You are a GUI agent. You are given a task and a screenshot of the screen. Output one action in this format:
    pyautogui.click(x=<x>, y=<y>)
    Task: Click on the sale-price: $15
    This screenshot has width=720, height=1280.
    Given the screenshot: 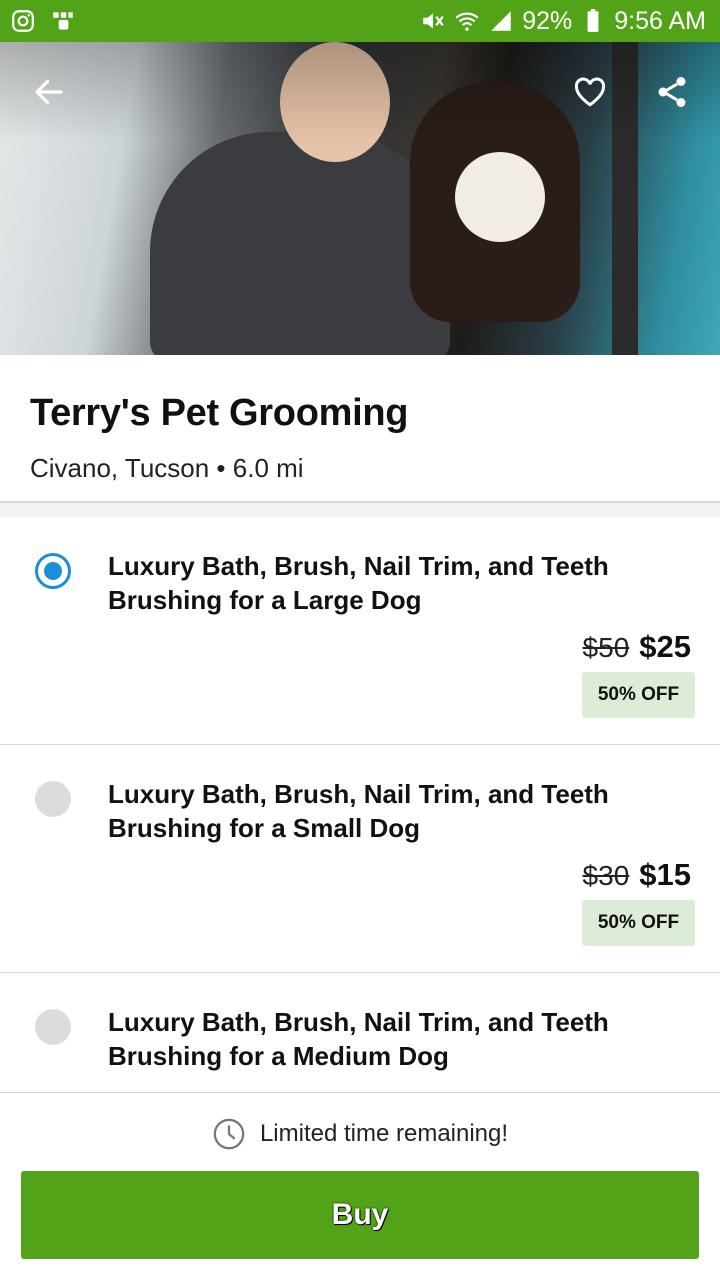 What is the action you would take?
    pyautogui.click(x=665, y=874)
    